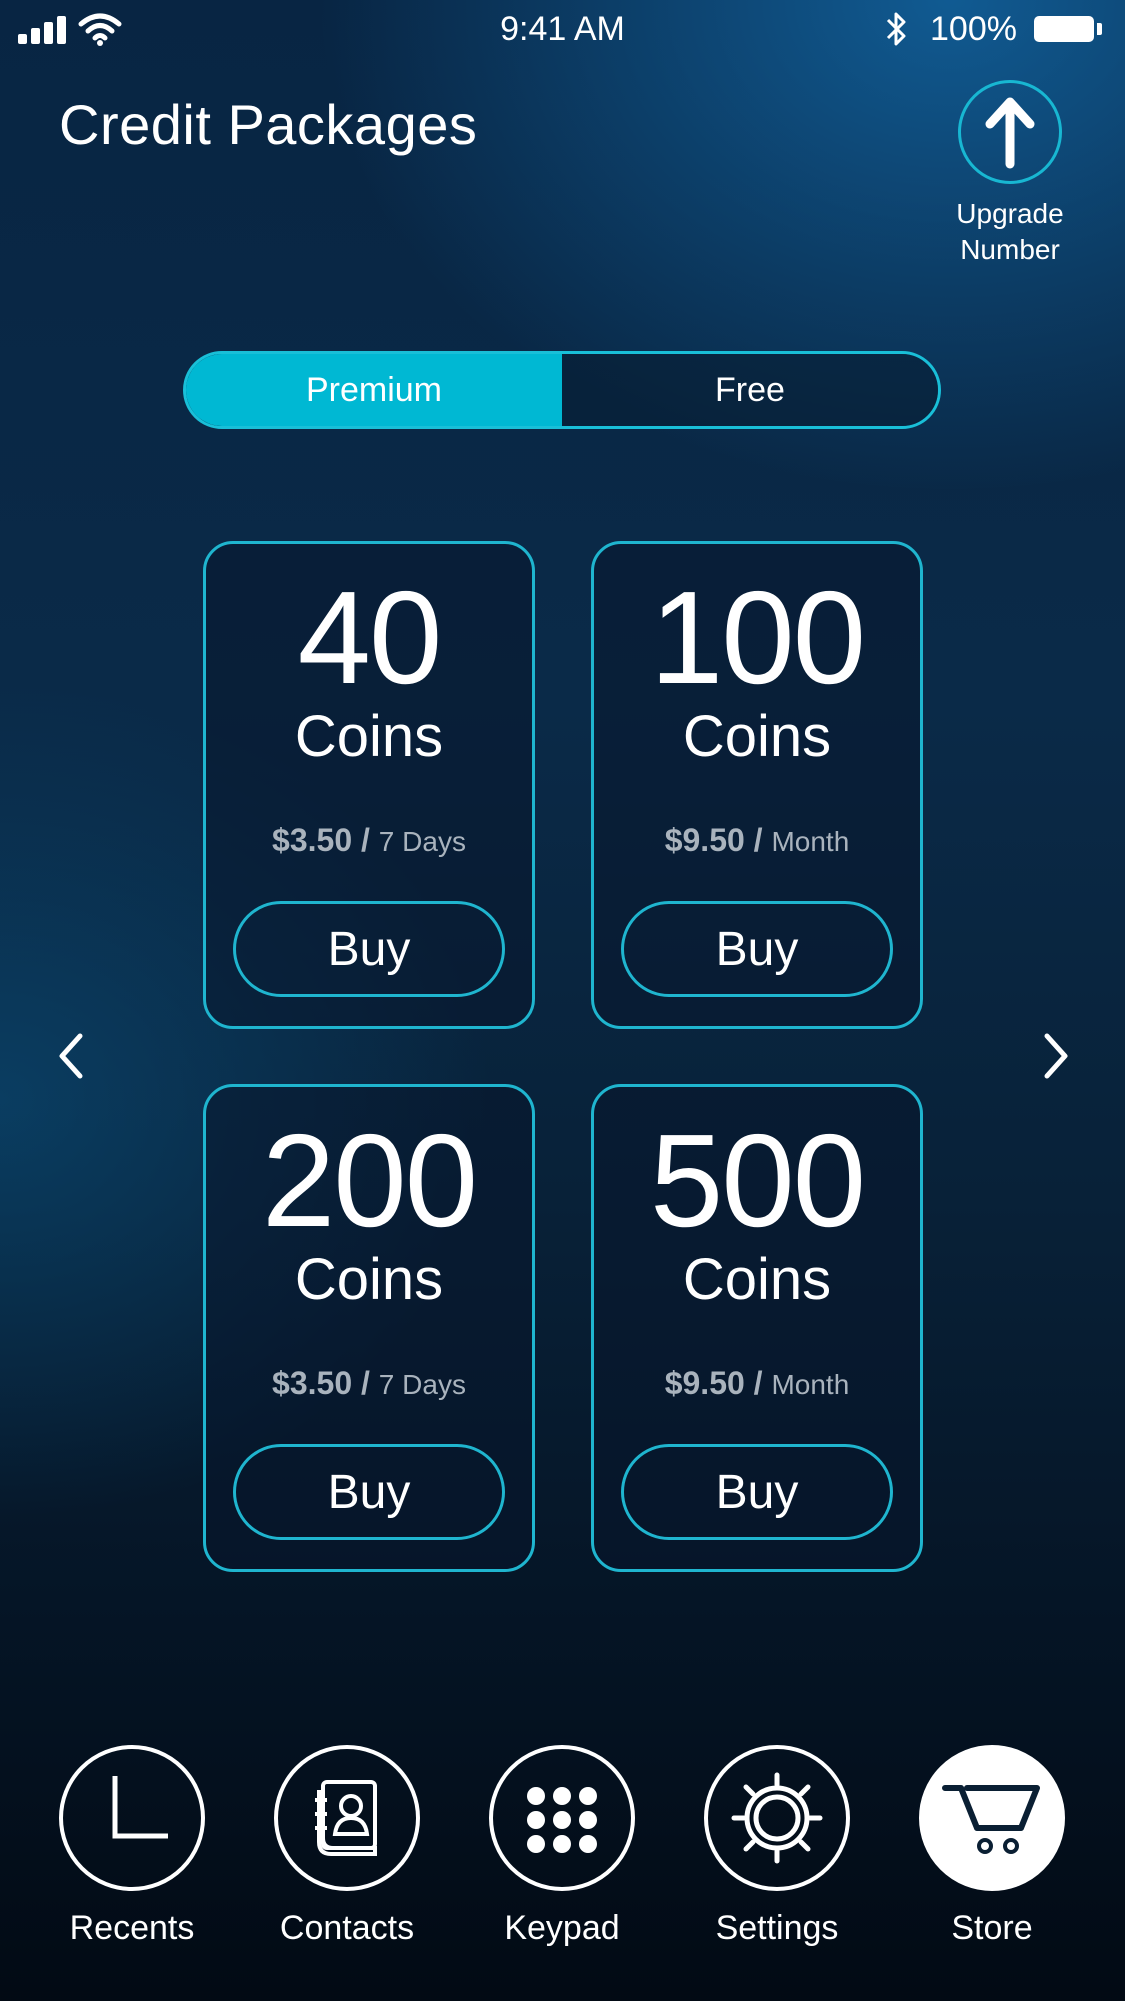 The image size is (1125, 2001). I want to click on tab-label: Keypad, so click(562, 1928).